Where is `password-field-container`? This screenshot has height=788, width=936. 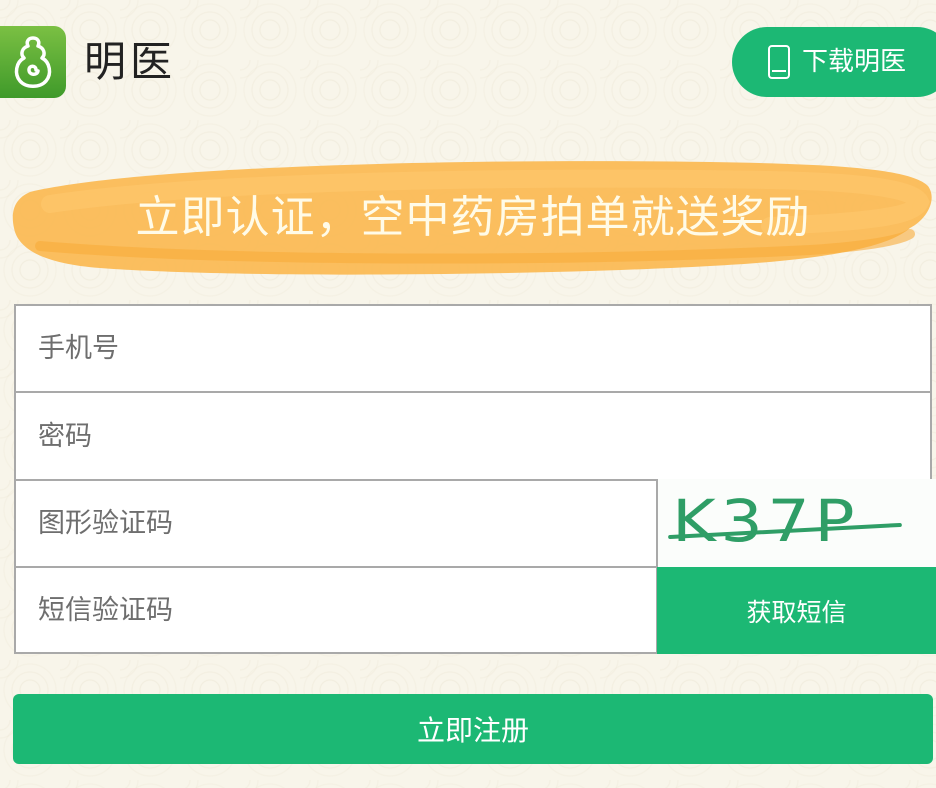 password-field-container is located at coordinates (473, 436).